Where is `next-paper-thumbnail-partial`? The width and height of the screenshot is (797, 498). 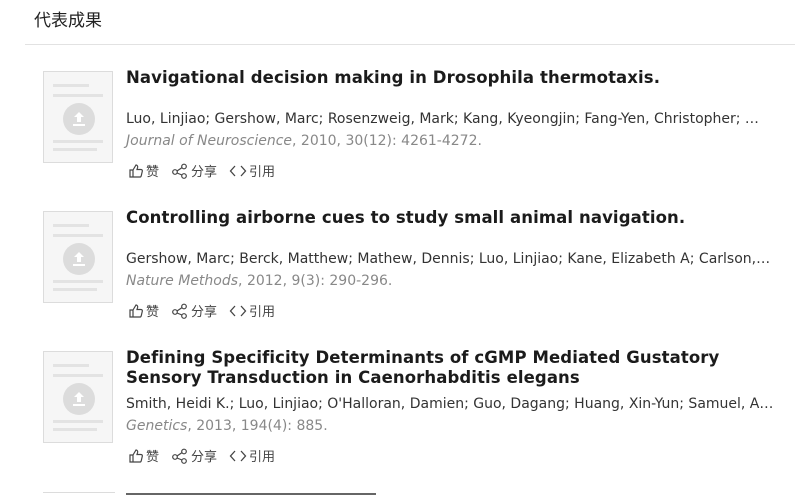 next-paper-thumbnail-partial is located at coordinates (79, 495).